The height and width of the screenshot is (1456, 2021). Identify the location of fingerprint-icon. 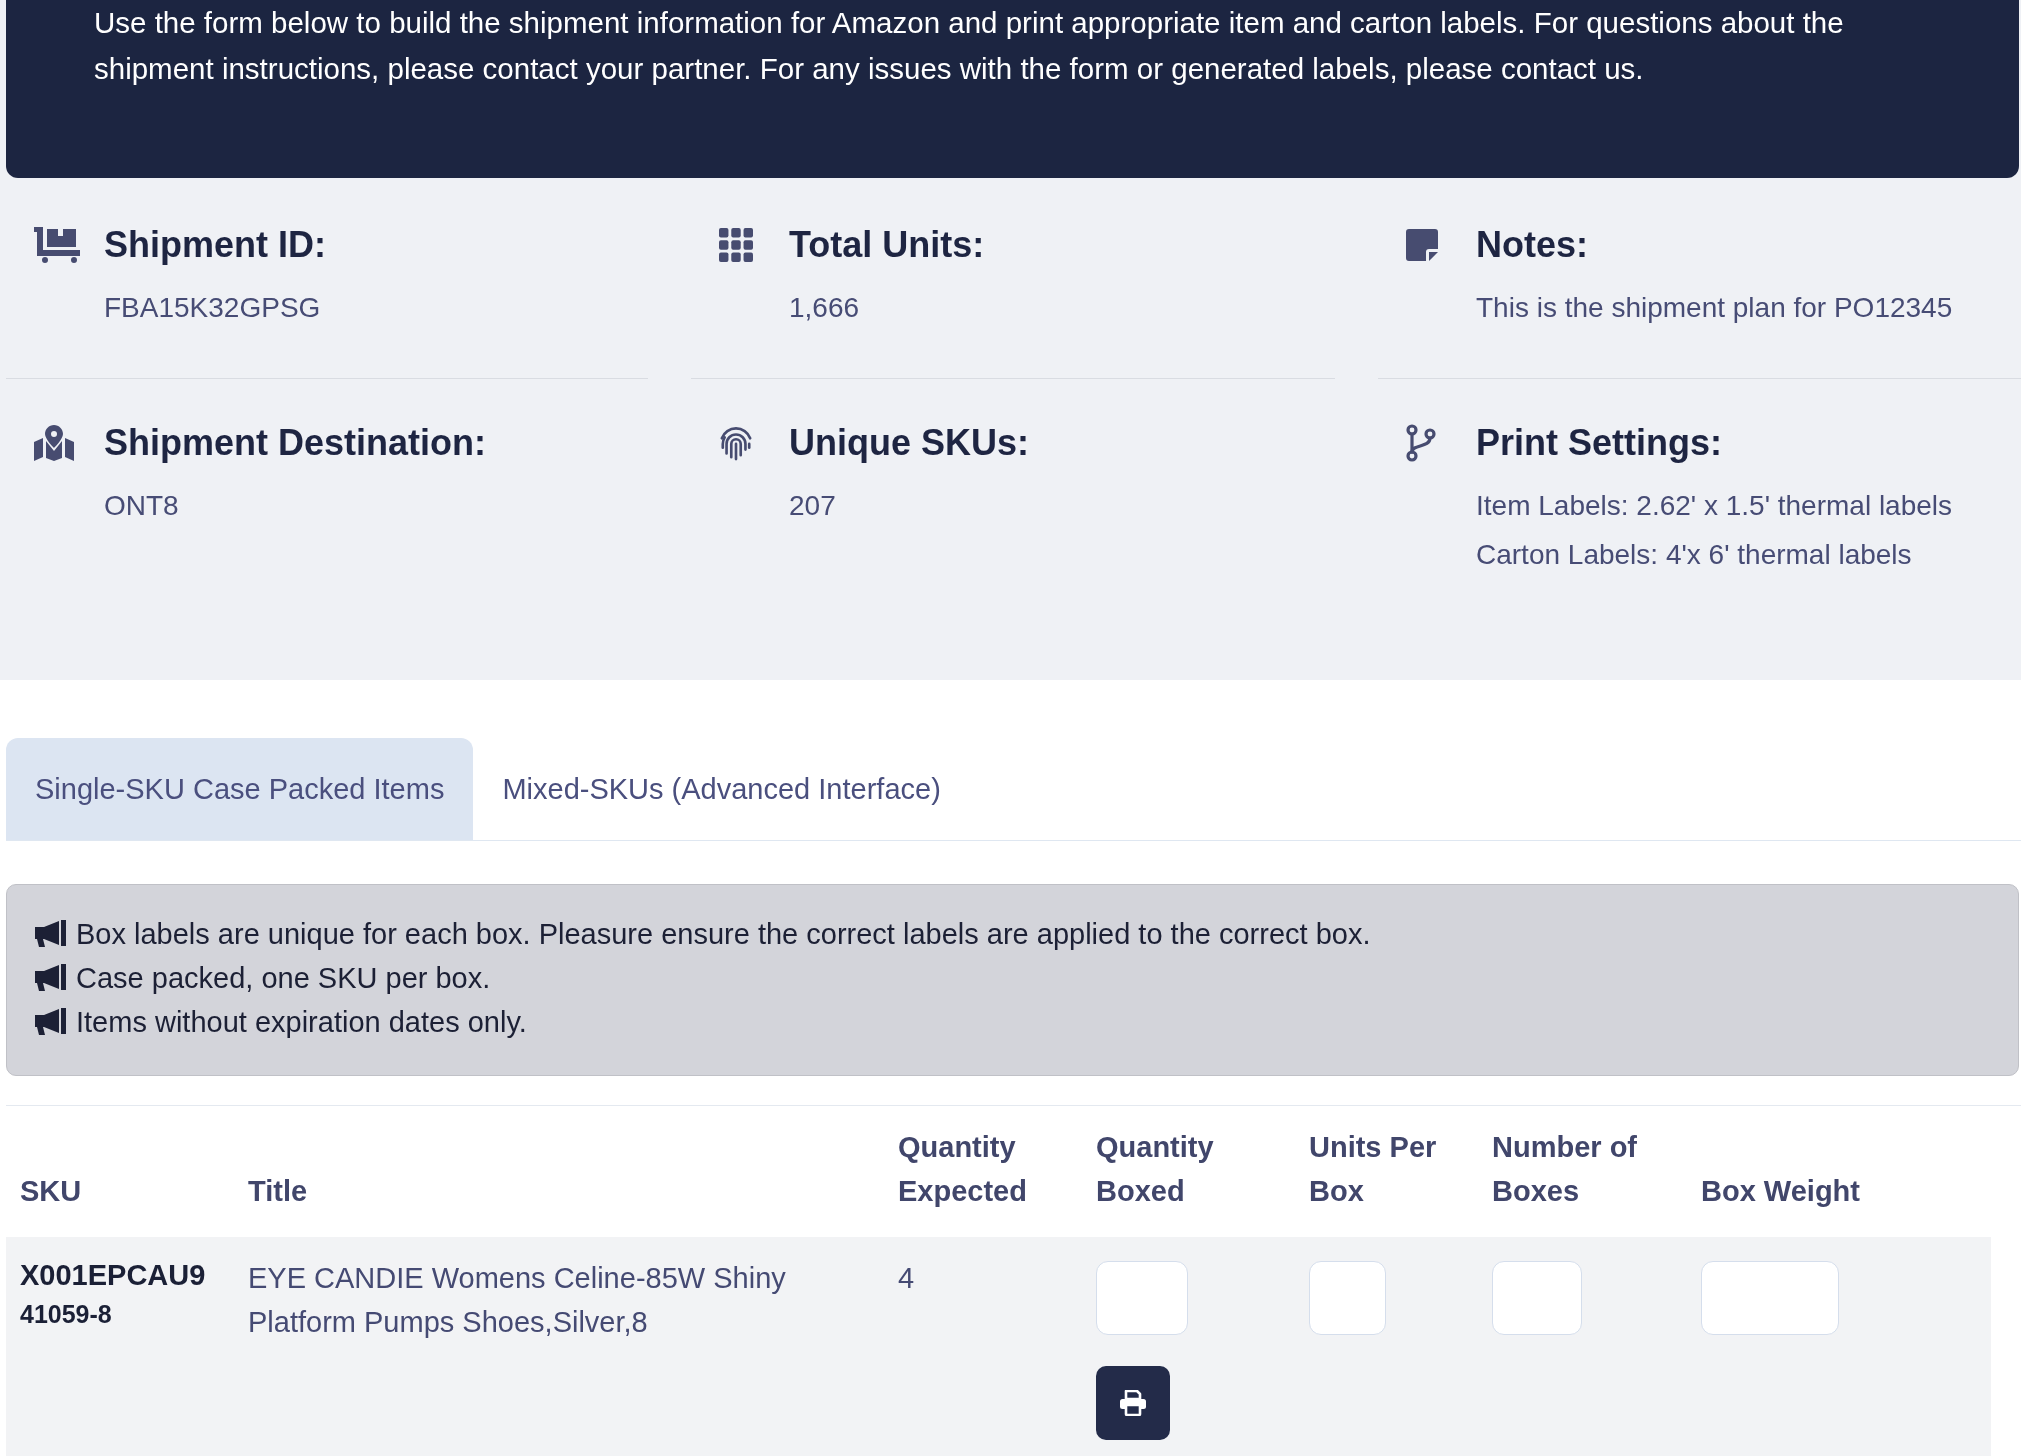
(736, 443).